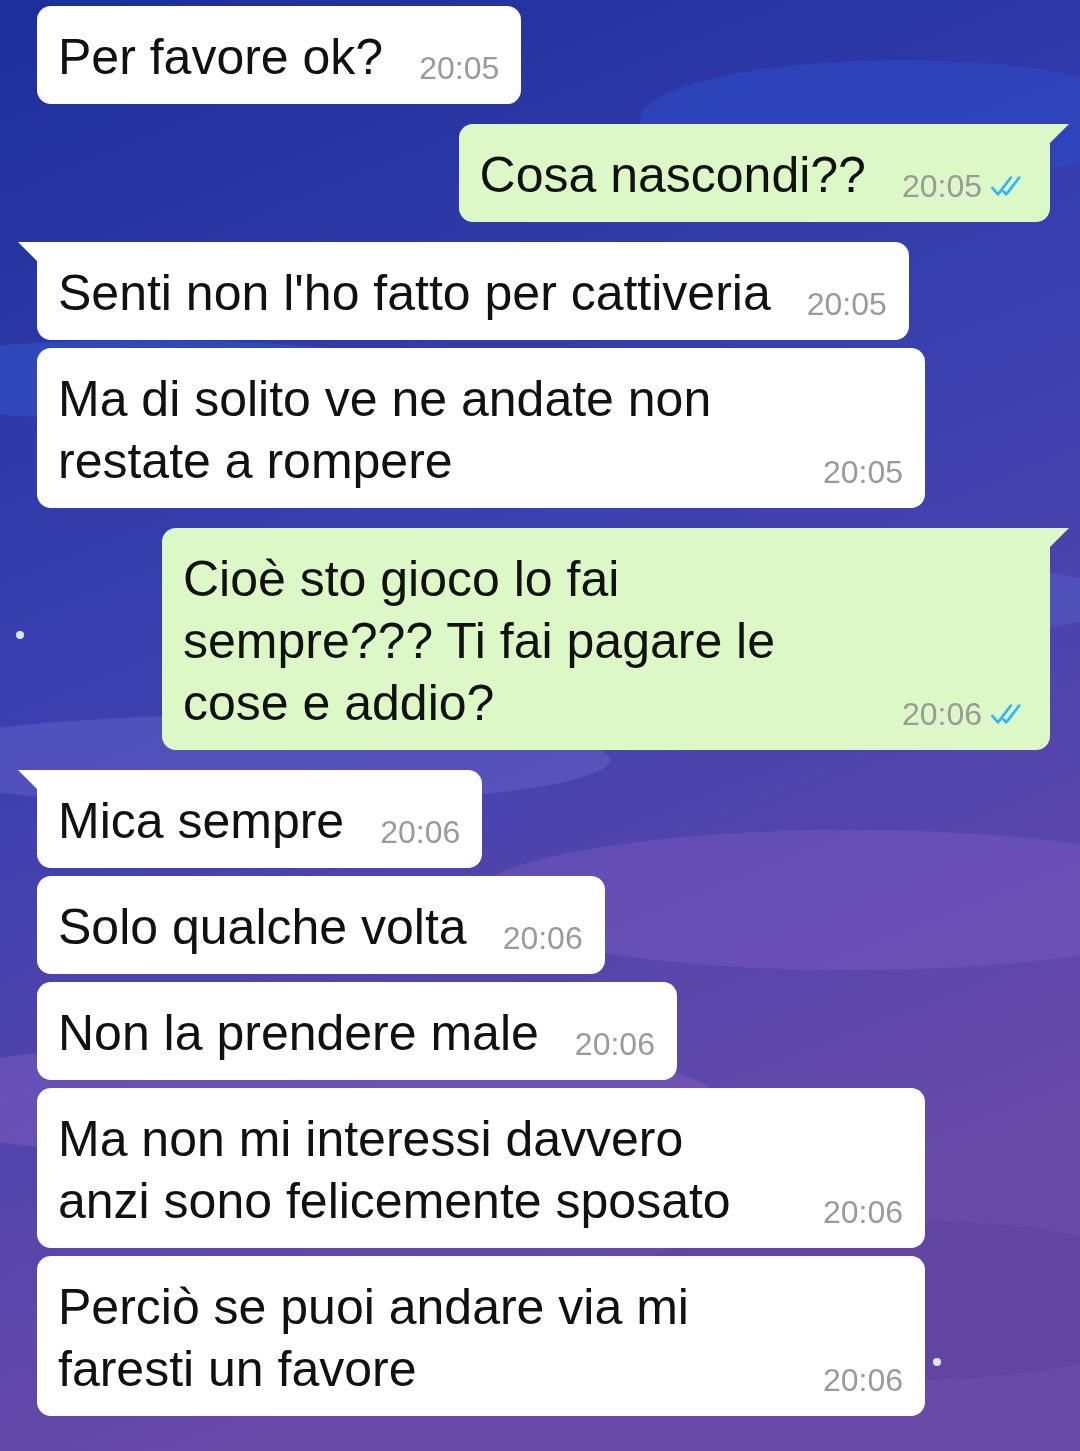  I want to click on message-text: Cosa nascondi??, so click(672, 175).